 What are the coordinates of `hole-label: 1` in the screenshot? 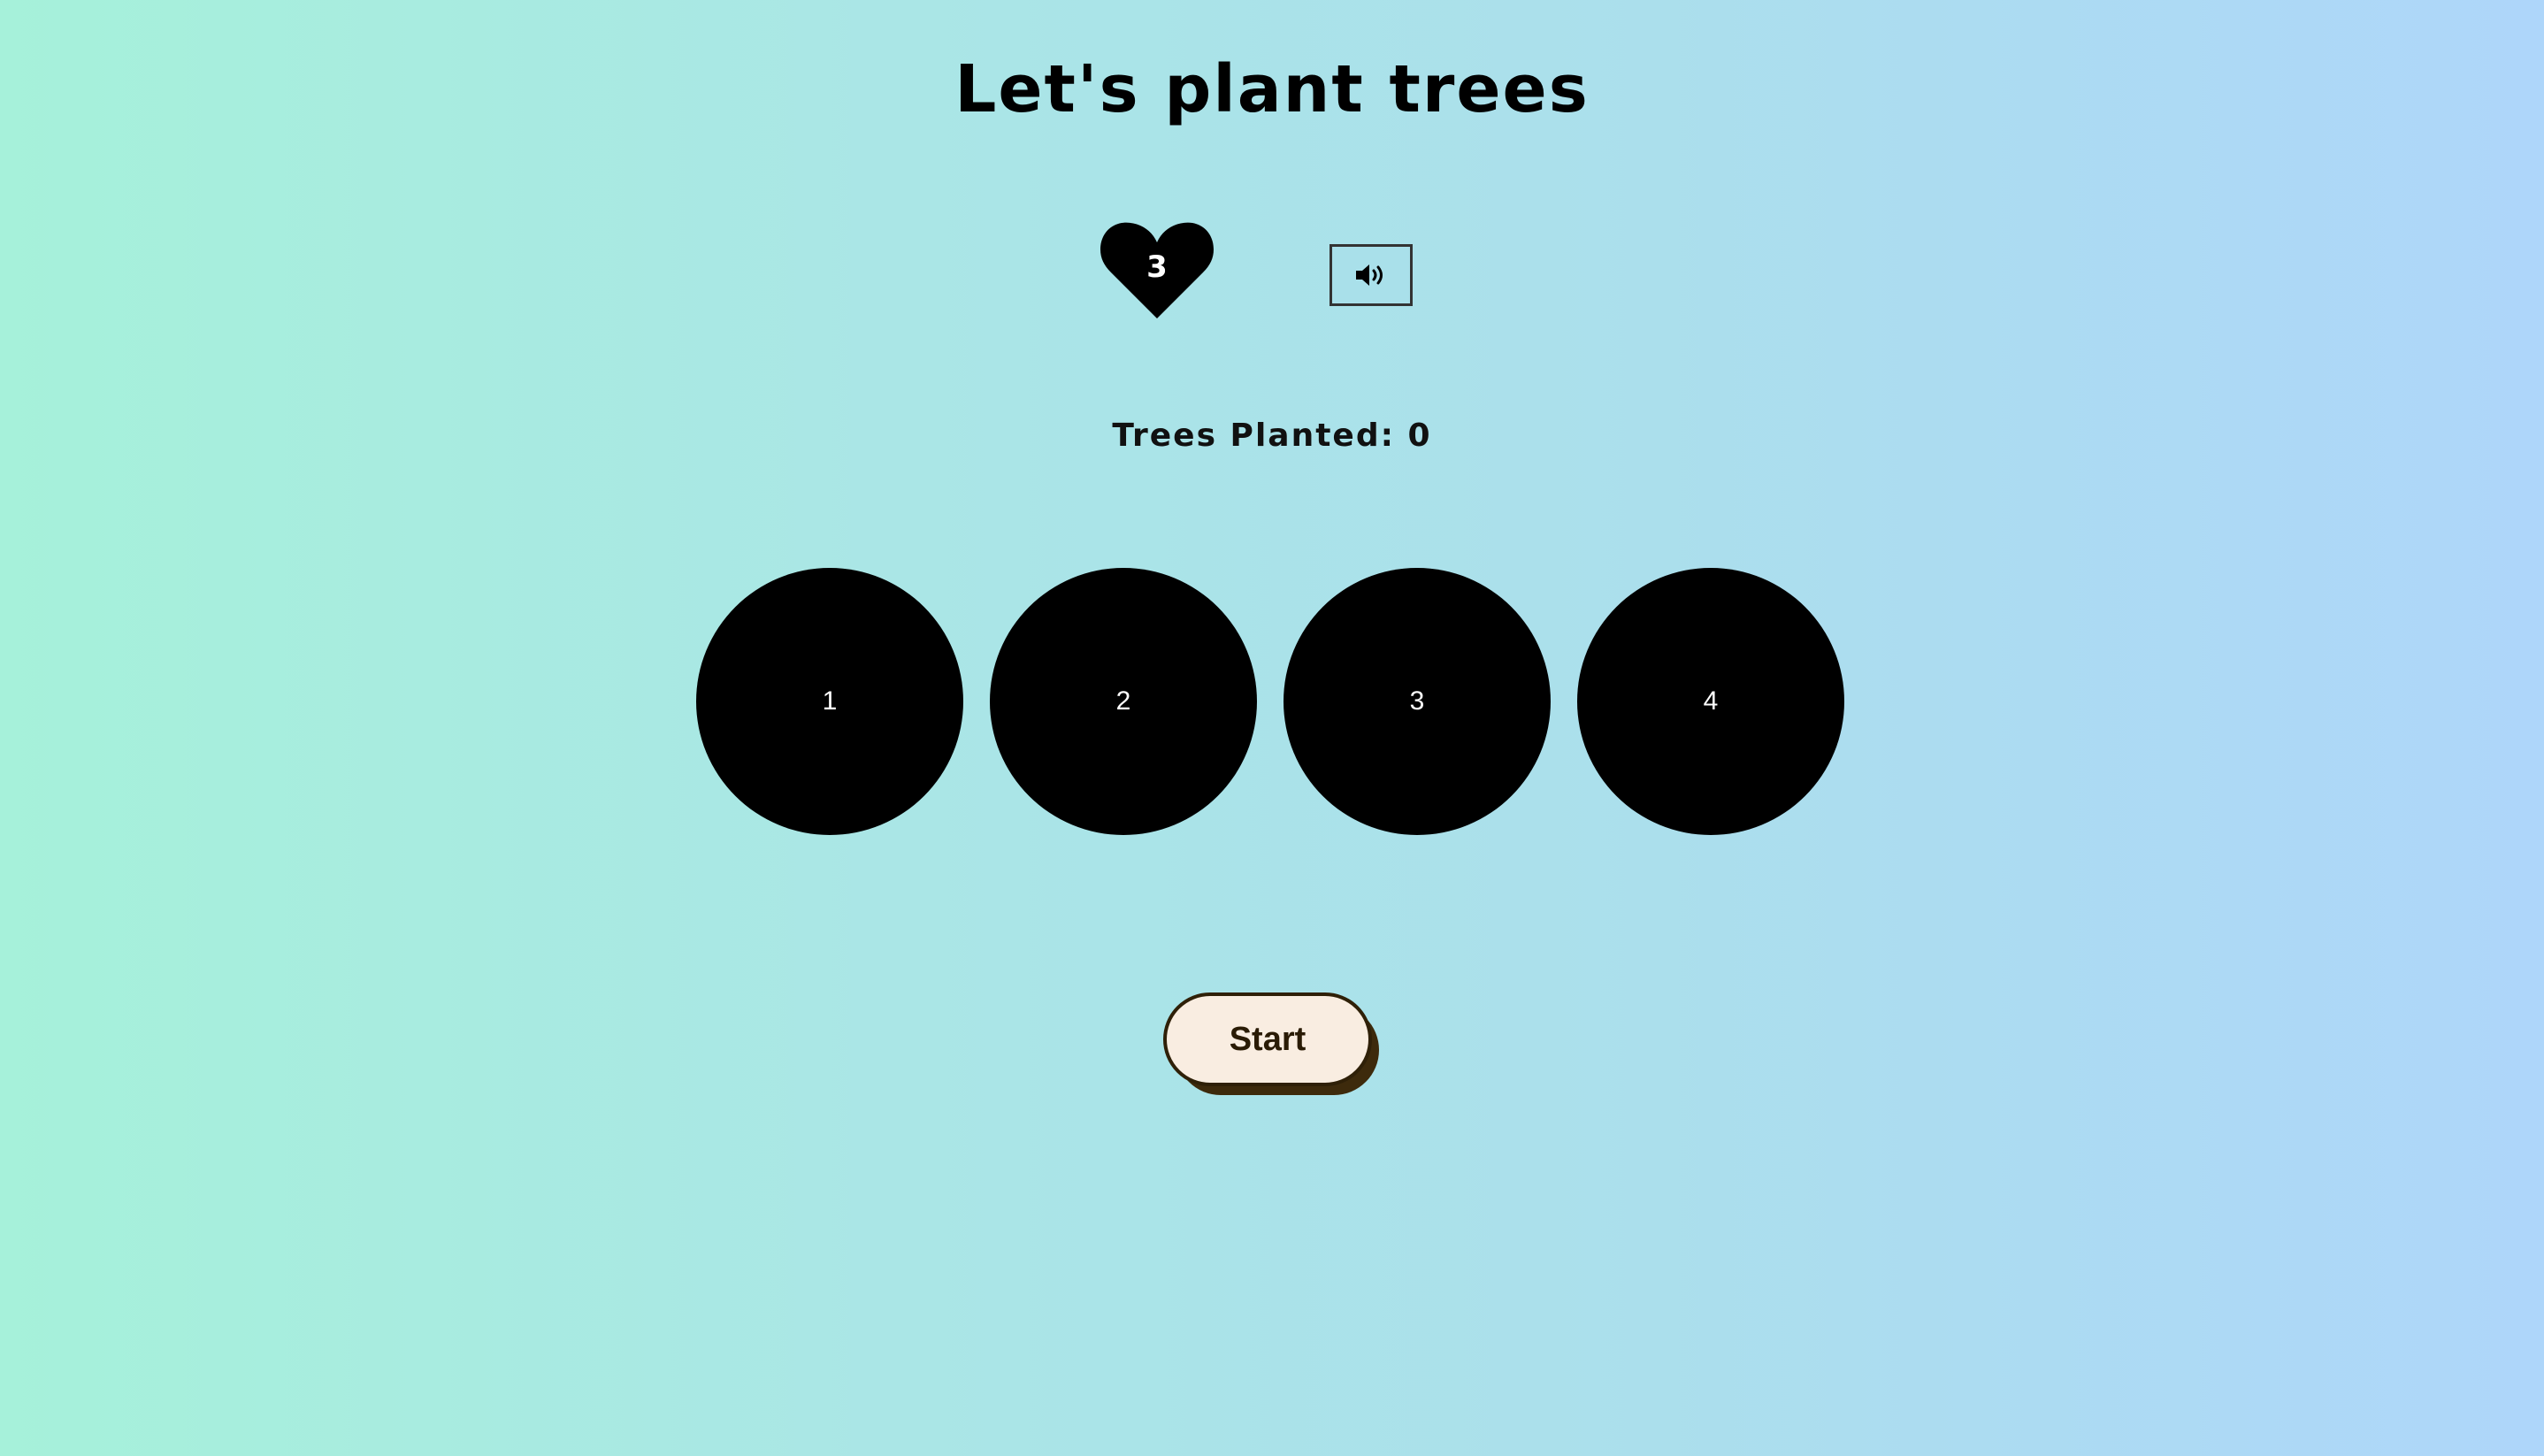 It's located at (830, 701).